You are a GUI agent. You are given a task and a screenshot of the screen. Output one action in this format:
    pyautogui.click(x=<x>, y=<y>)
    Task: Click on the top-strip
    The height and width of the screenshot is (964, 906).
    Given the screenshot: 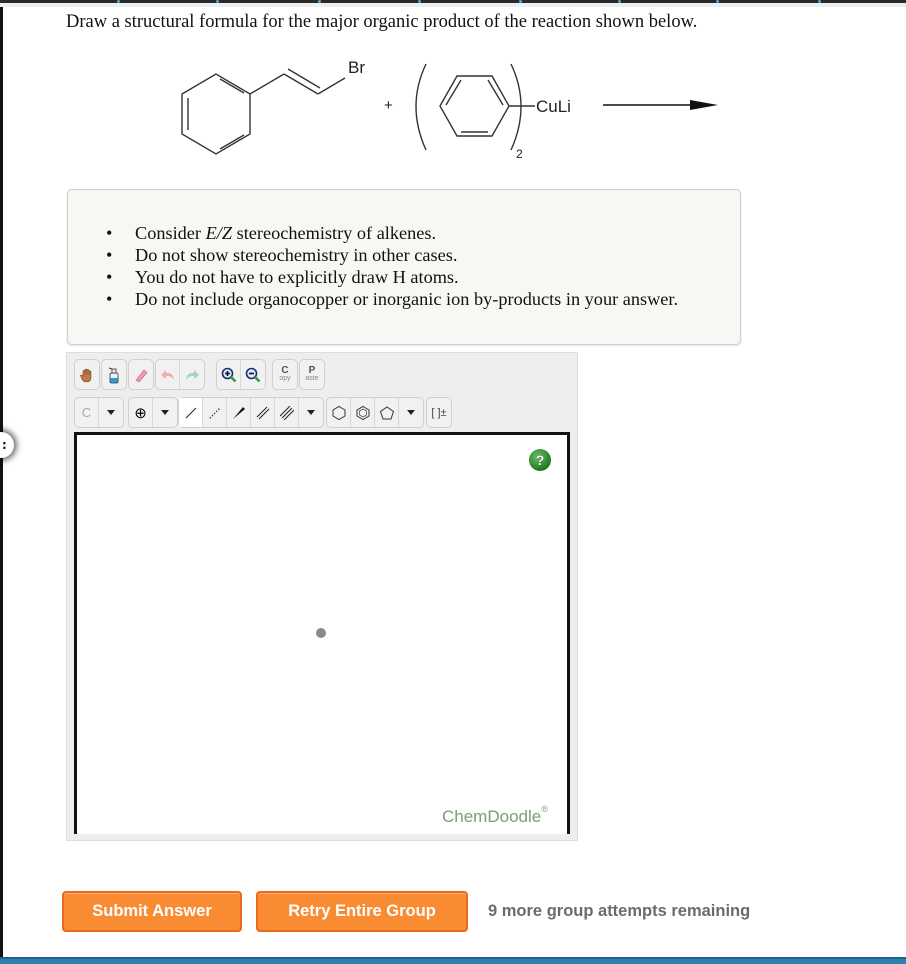 What is the action you would take?
    pyautogui.click(x=453, y=5)
    